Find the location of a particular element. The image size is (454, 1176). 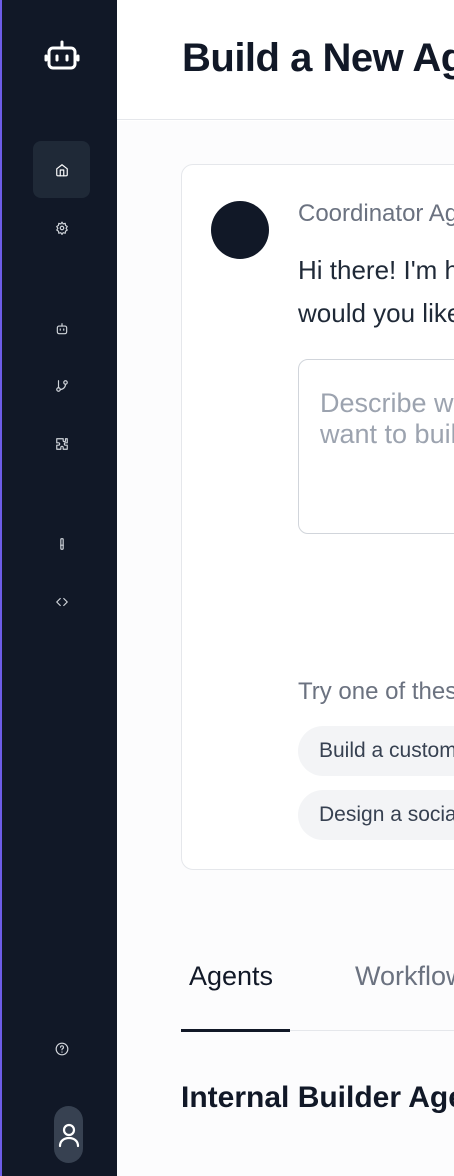

sidebar-item-tests is located at coordinates (61, 543).